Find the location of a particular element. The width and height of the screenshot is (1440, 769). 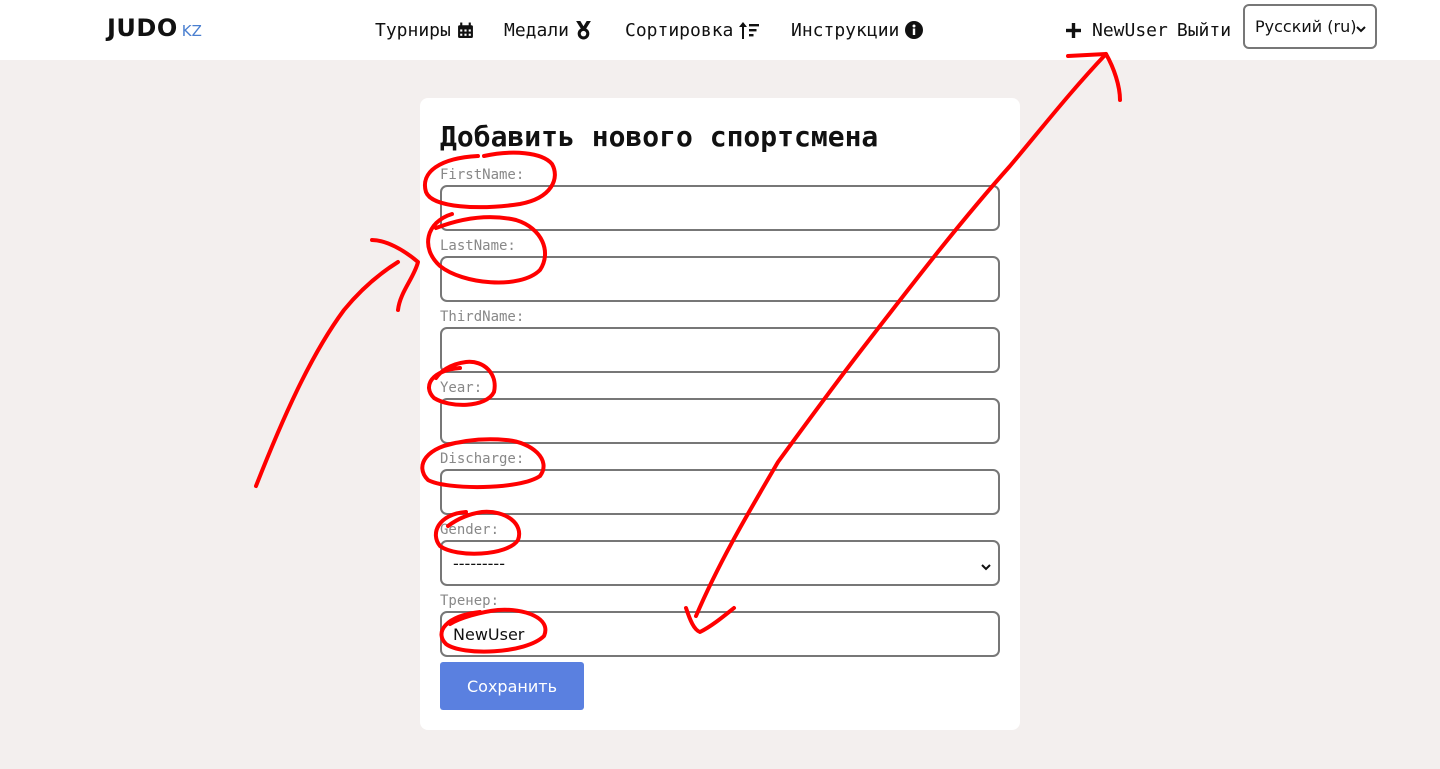

nav-instructions: Инструкции is located at coordinates (857, 30).